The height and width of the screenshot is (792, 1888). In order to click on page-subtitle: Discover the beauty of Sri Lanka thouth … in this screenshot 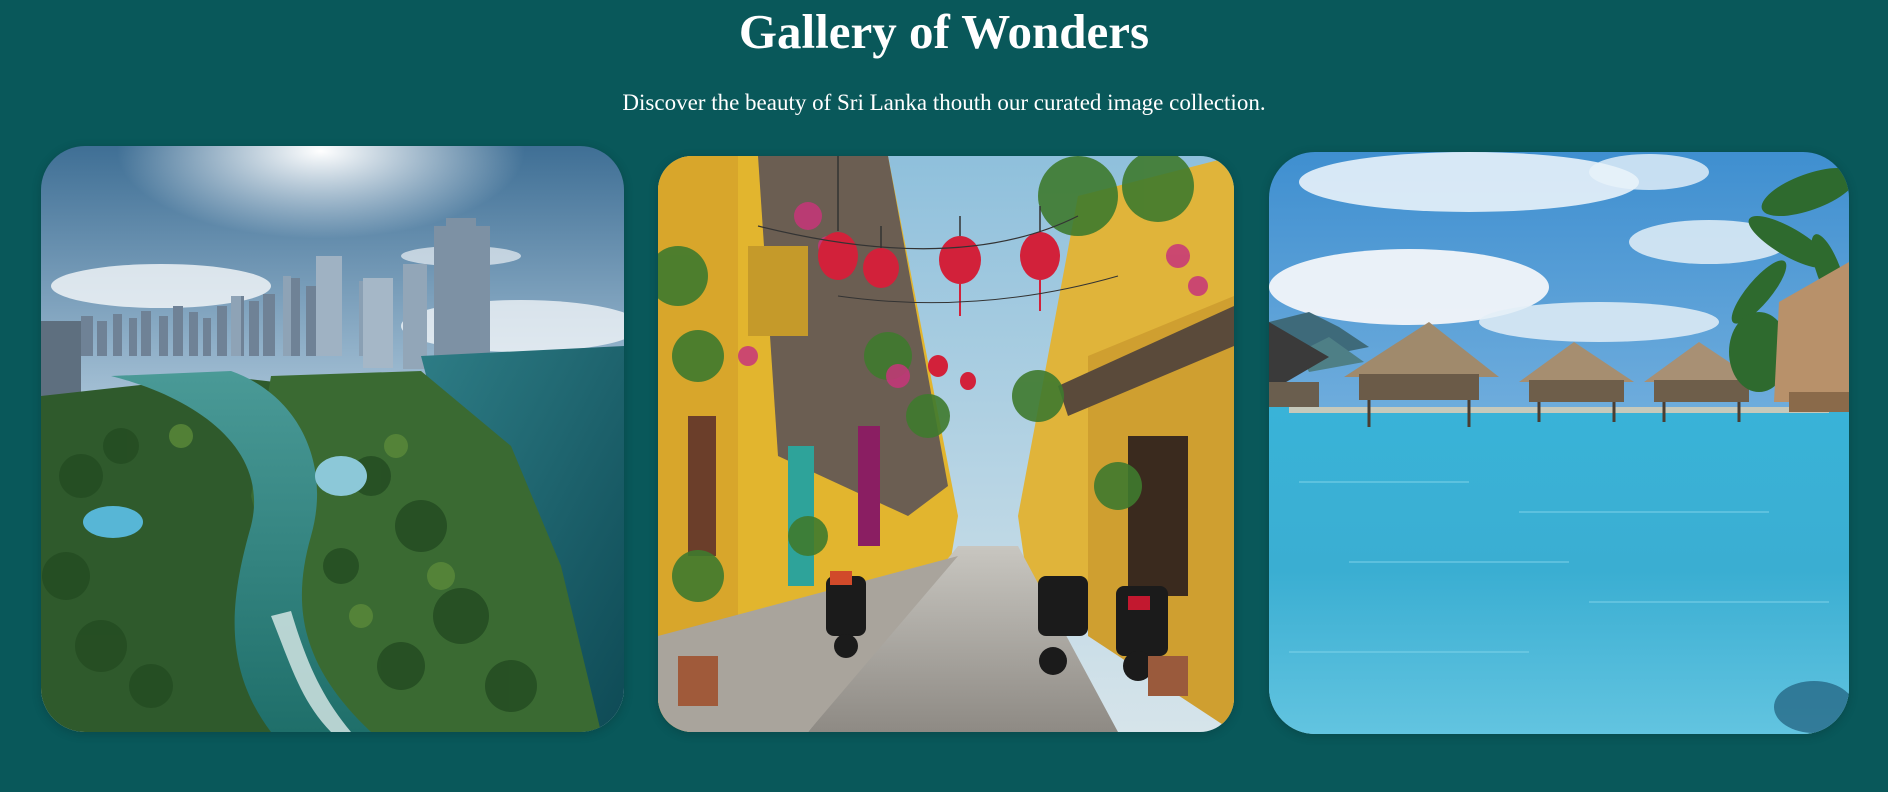, I will do `click(944, 102)`.